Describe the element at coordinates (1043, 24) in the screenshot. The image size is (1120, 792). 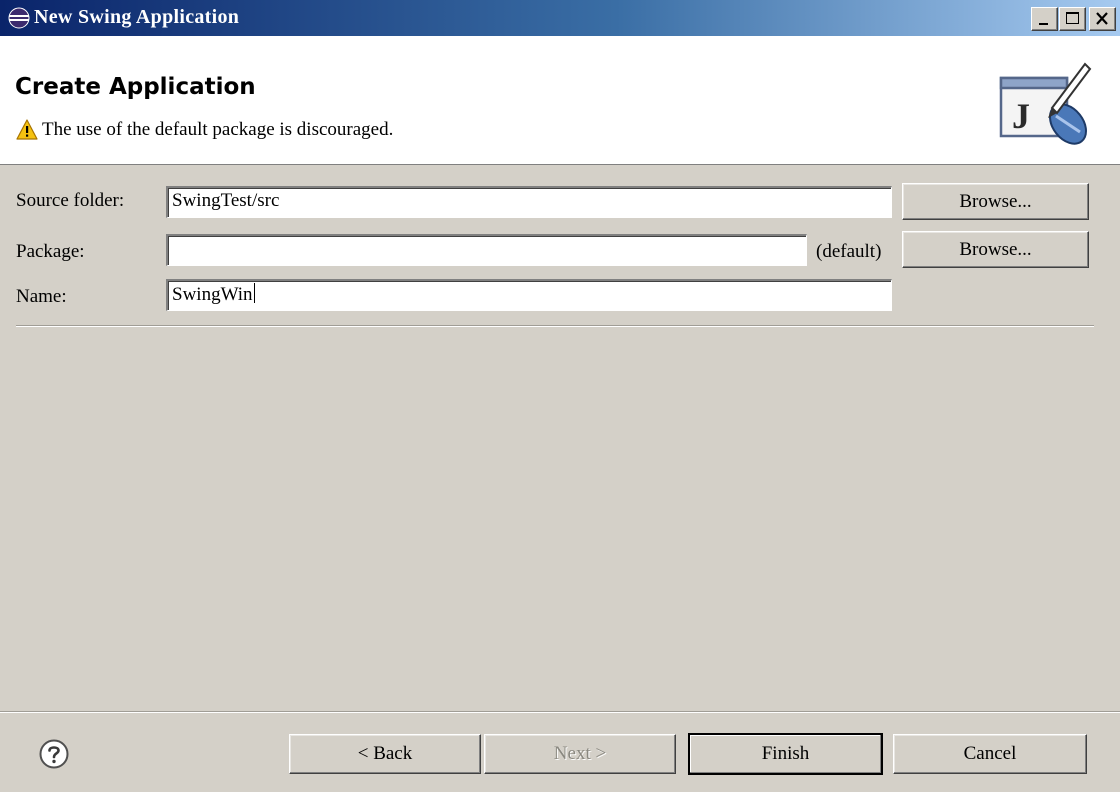
I see `minimize-icon` at that location.